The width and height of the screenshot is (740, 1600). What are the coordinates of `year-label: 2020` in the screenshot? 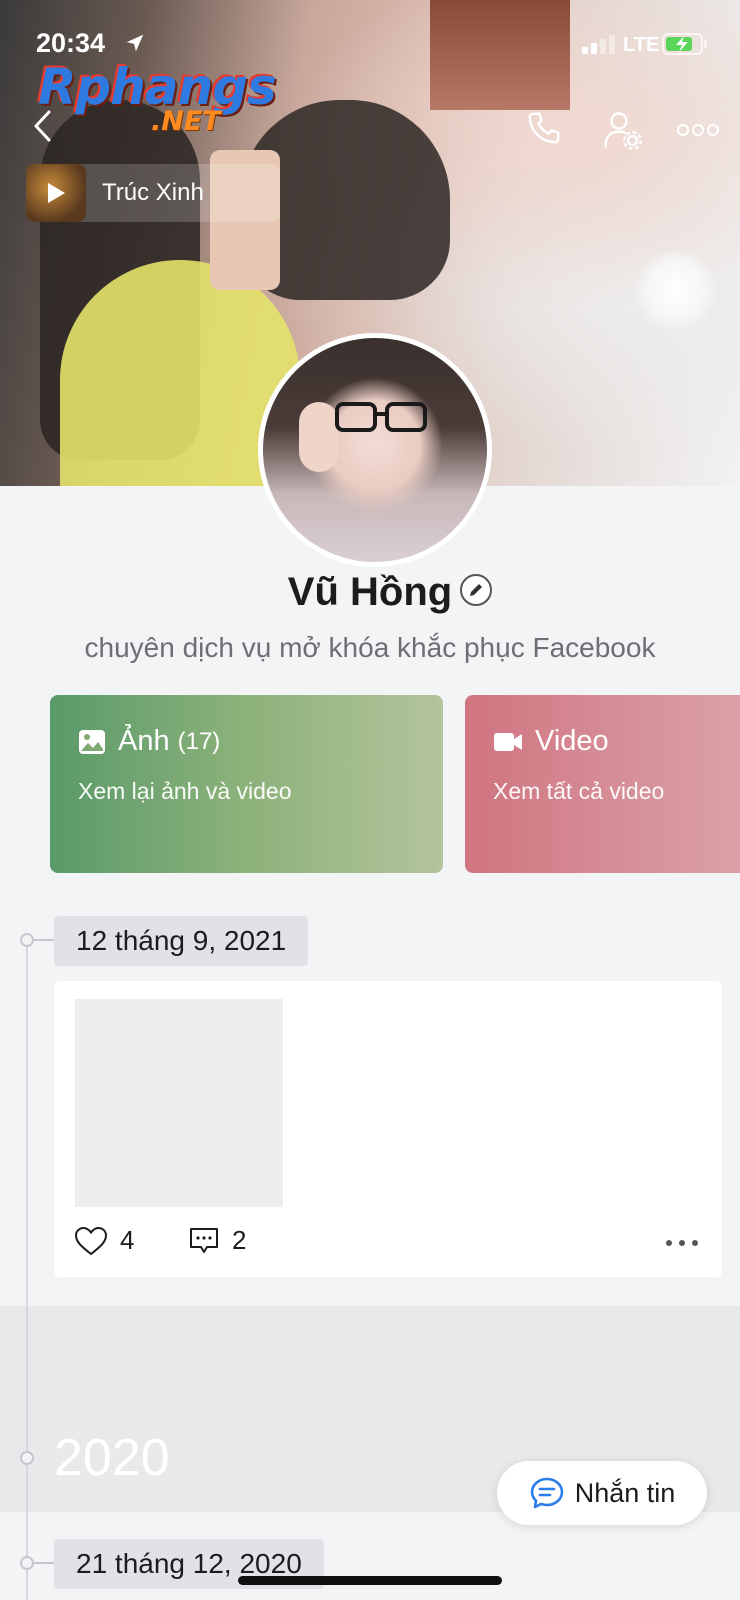 It's located at (112, 1458).